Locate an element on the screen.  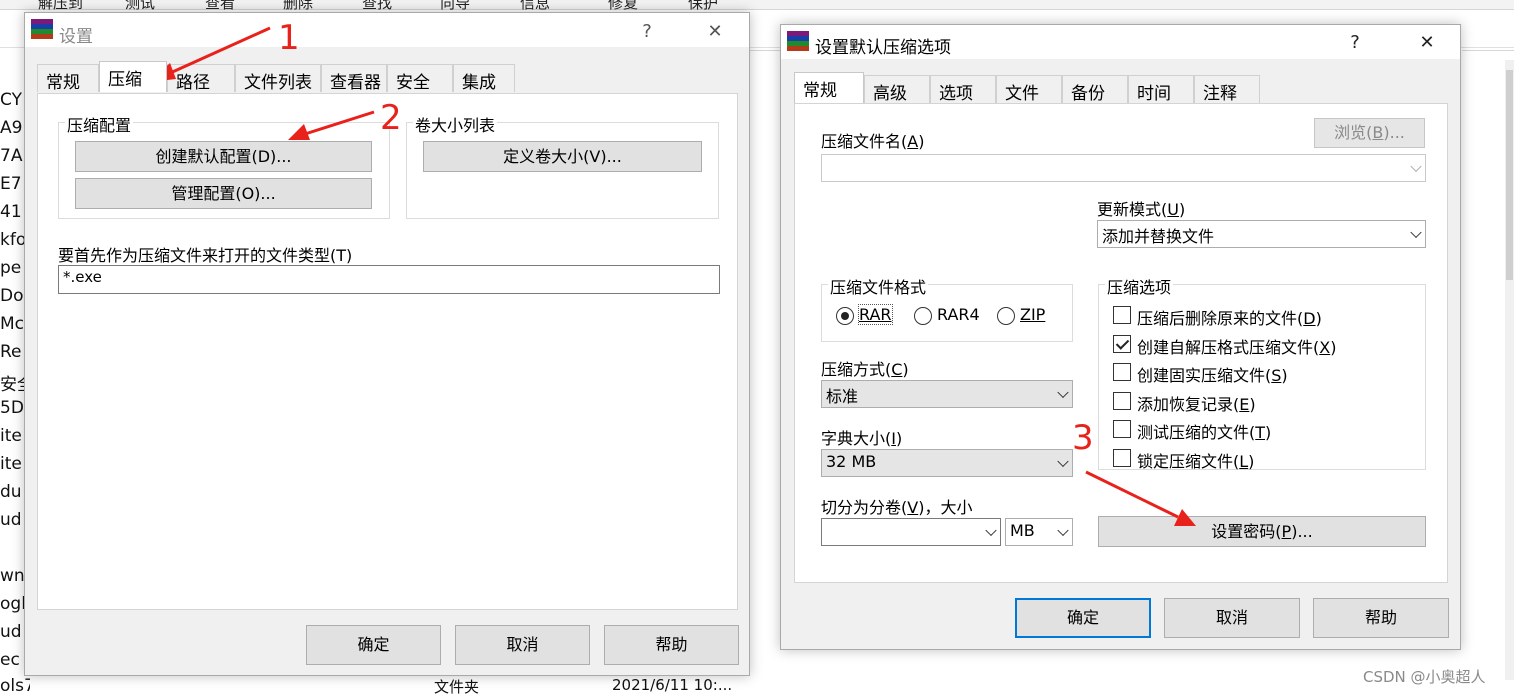
tab-security: 安全 is located at coordinates (420, 78).